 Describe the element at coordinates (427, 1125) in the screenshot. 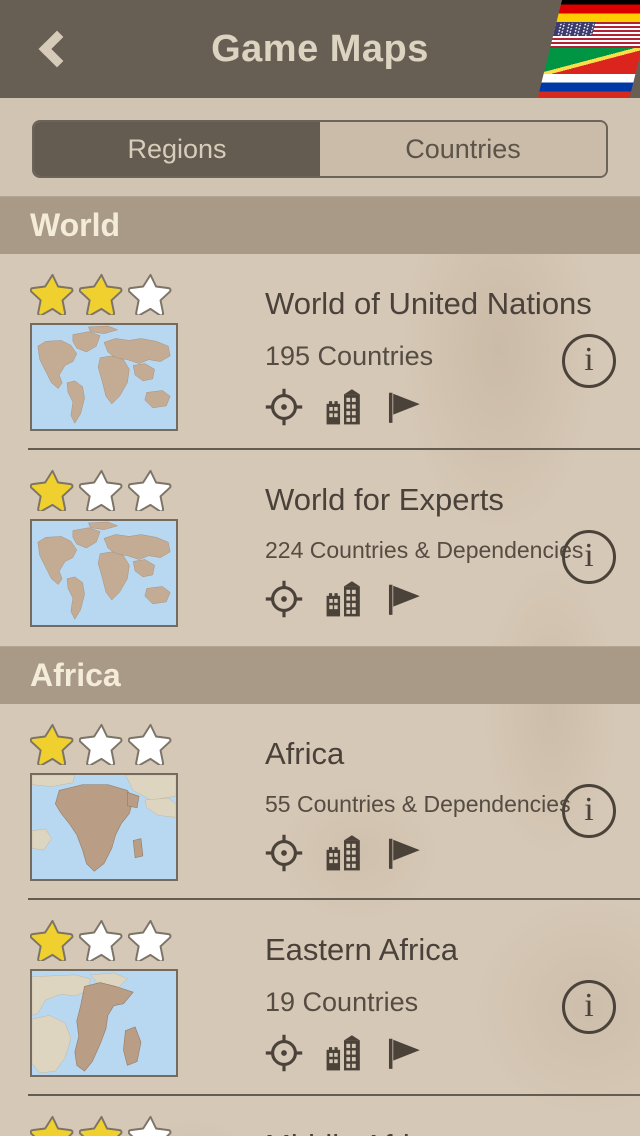

I see `row-right-column: Middle Africa` at that location.